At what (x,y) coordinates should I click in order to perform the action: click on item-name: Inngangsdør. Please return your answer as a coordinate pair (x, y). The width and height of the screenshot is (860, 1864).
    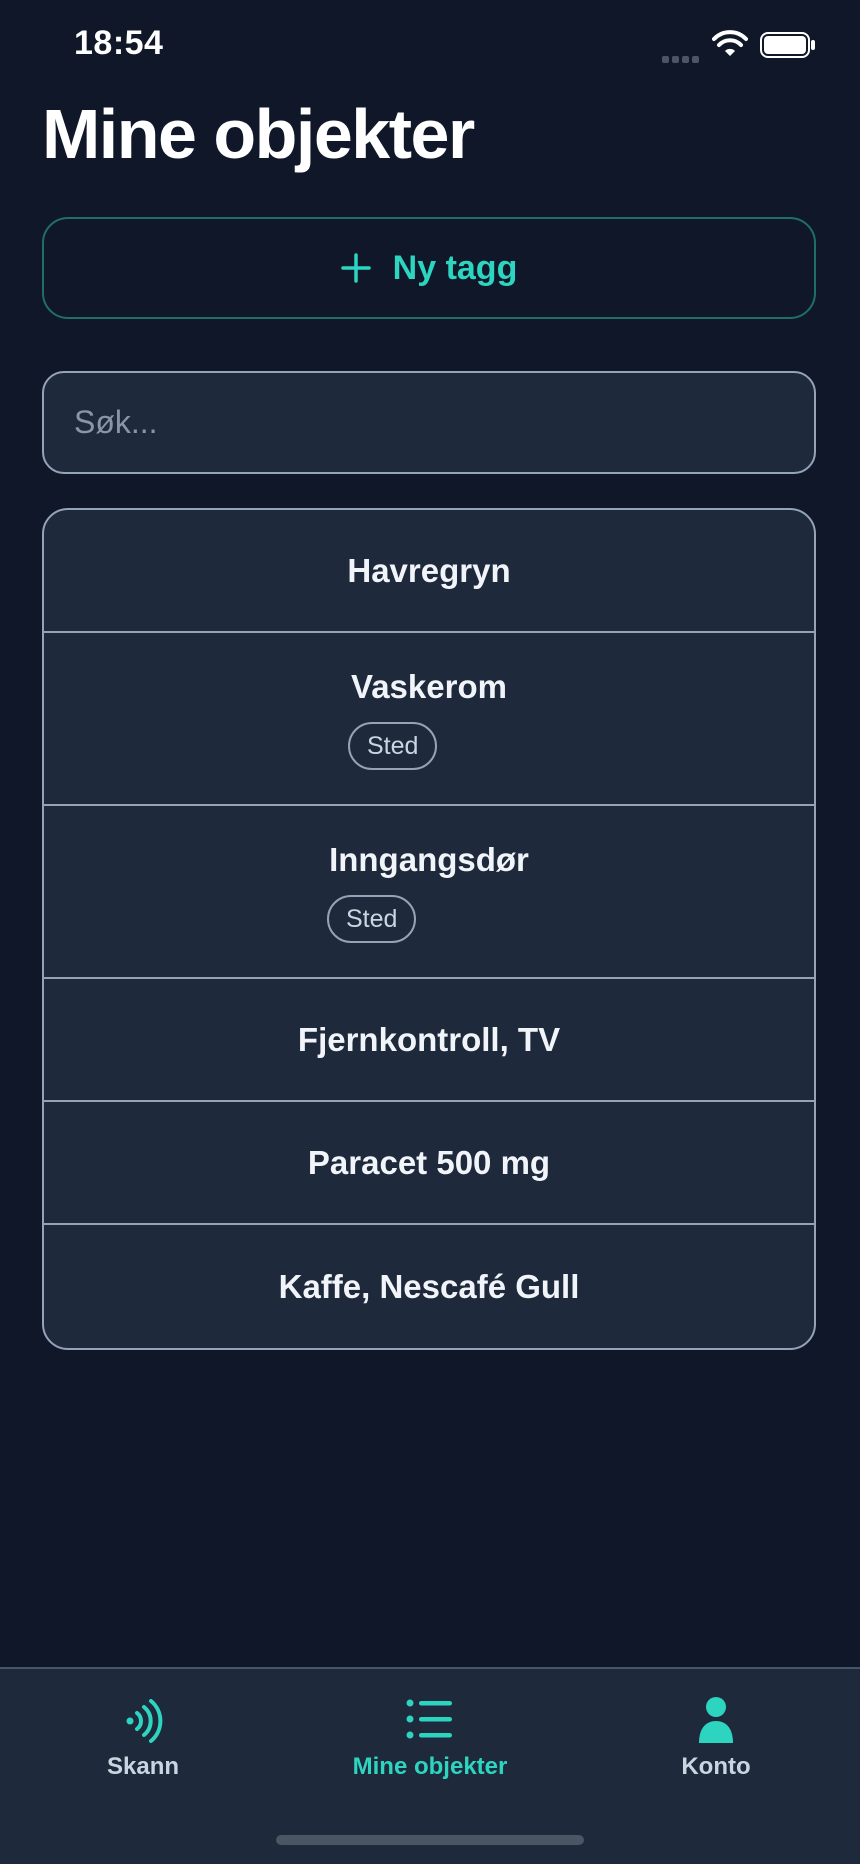
    Looking at the image, I should click on (429, 859).